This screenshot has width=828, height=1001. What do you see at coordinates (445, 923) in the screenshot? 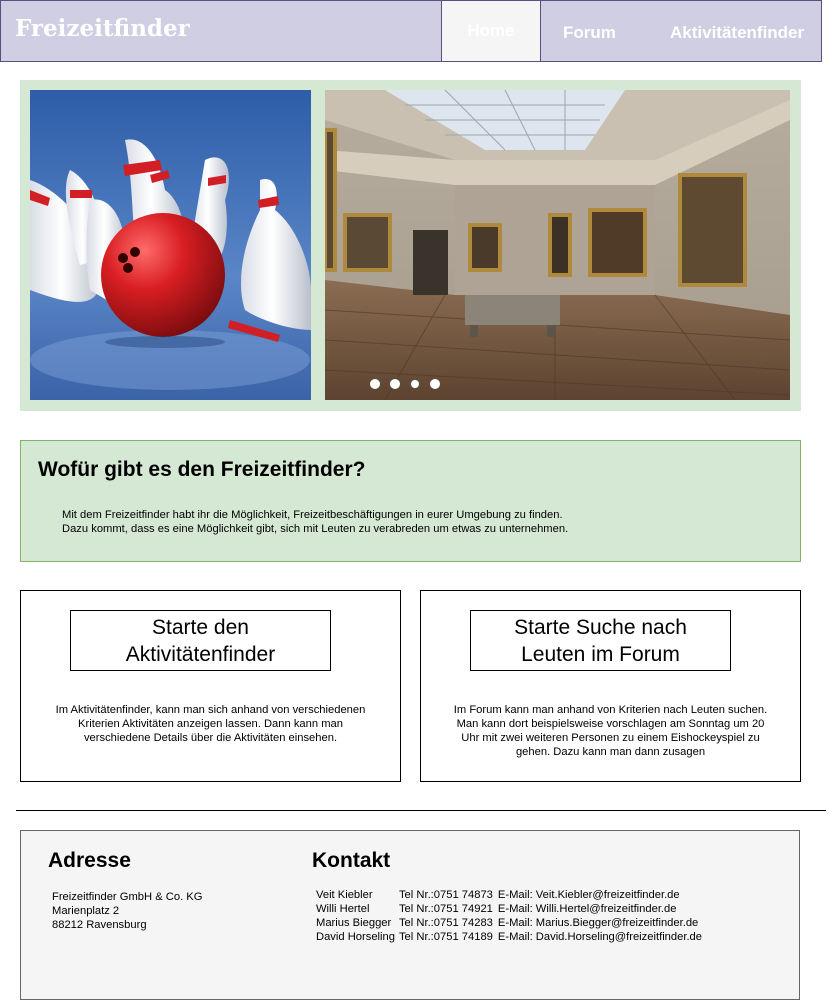
I see `contact-phone: Tel Nr.:0751 74283` at bounding box center [445, 923].